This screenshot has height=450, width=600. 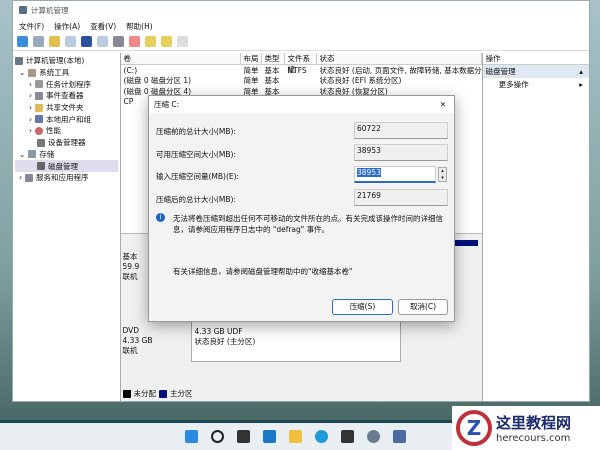 I want to click on volume-table-header: 卷 布局 类型 文件系统 状态, so click(x=301, y=63).